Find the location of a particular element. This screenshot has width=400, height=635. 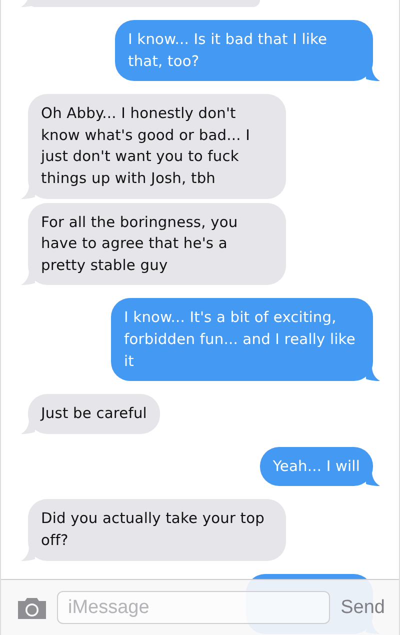

send-button: Send is located at coordinates (361, 607).